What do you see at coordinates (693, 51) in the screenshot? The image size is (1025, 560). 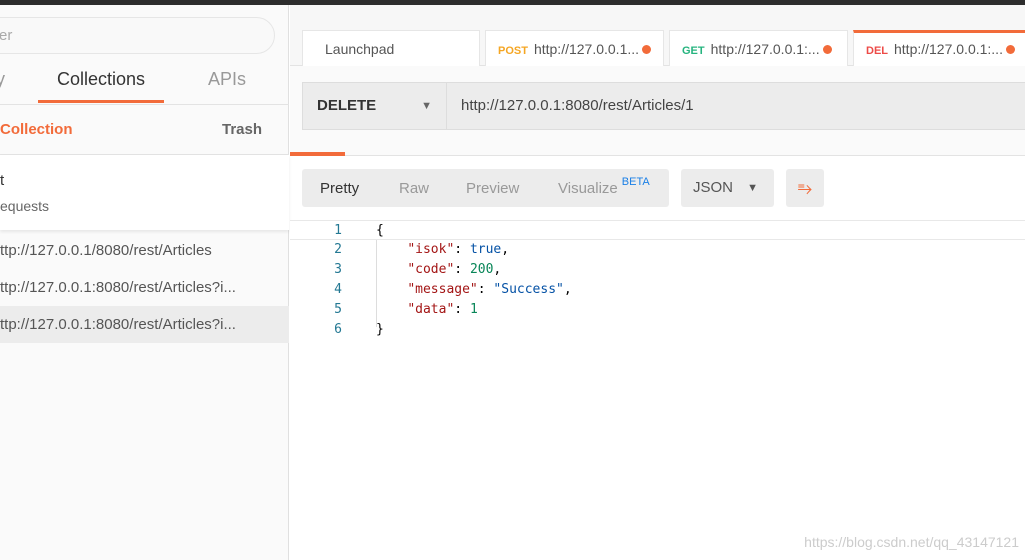 I see `method-badge: GET` at bounding box center [693, 51].